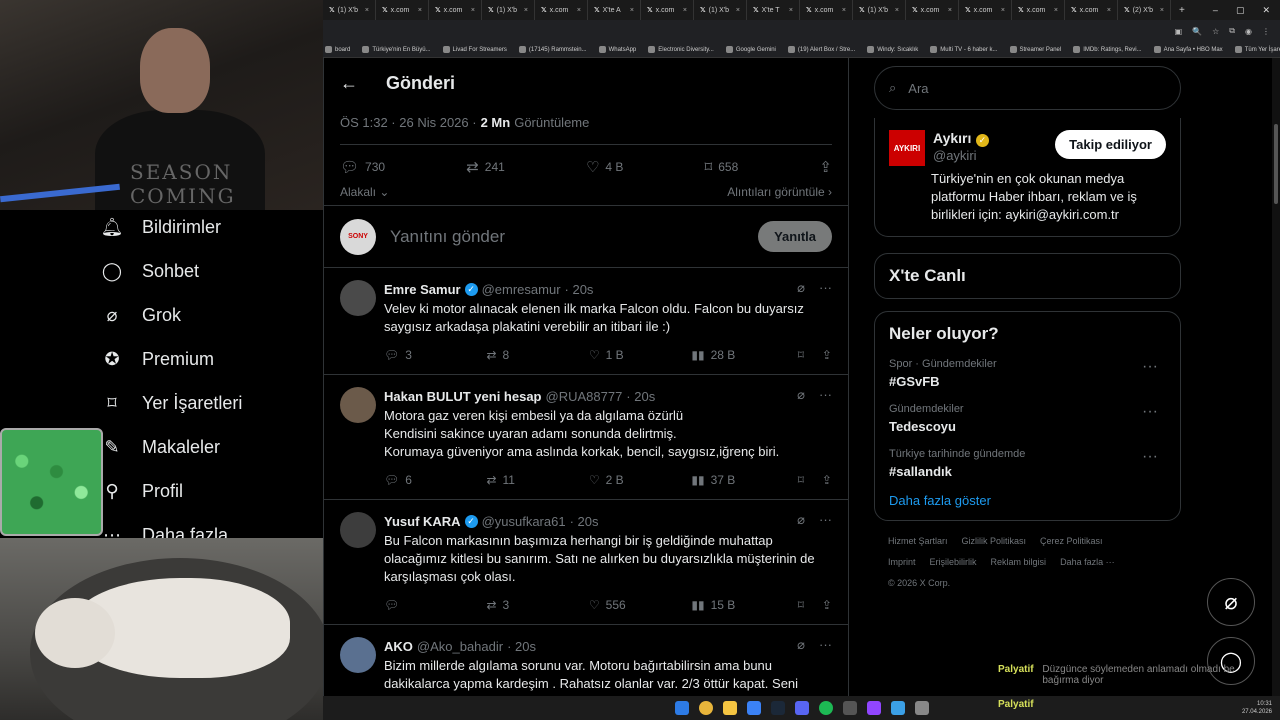  Describe the element at coordinates (614, 10) in the screenshot. I see `browser-tab: 𝕏 X'te A ×` at that location.